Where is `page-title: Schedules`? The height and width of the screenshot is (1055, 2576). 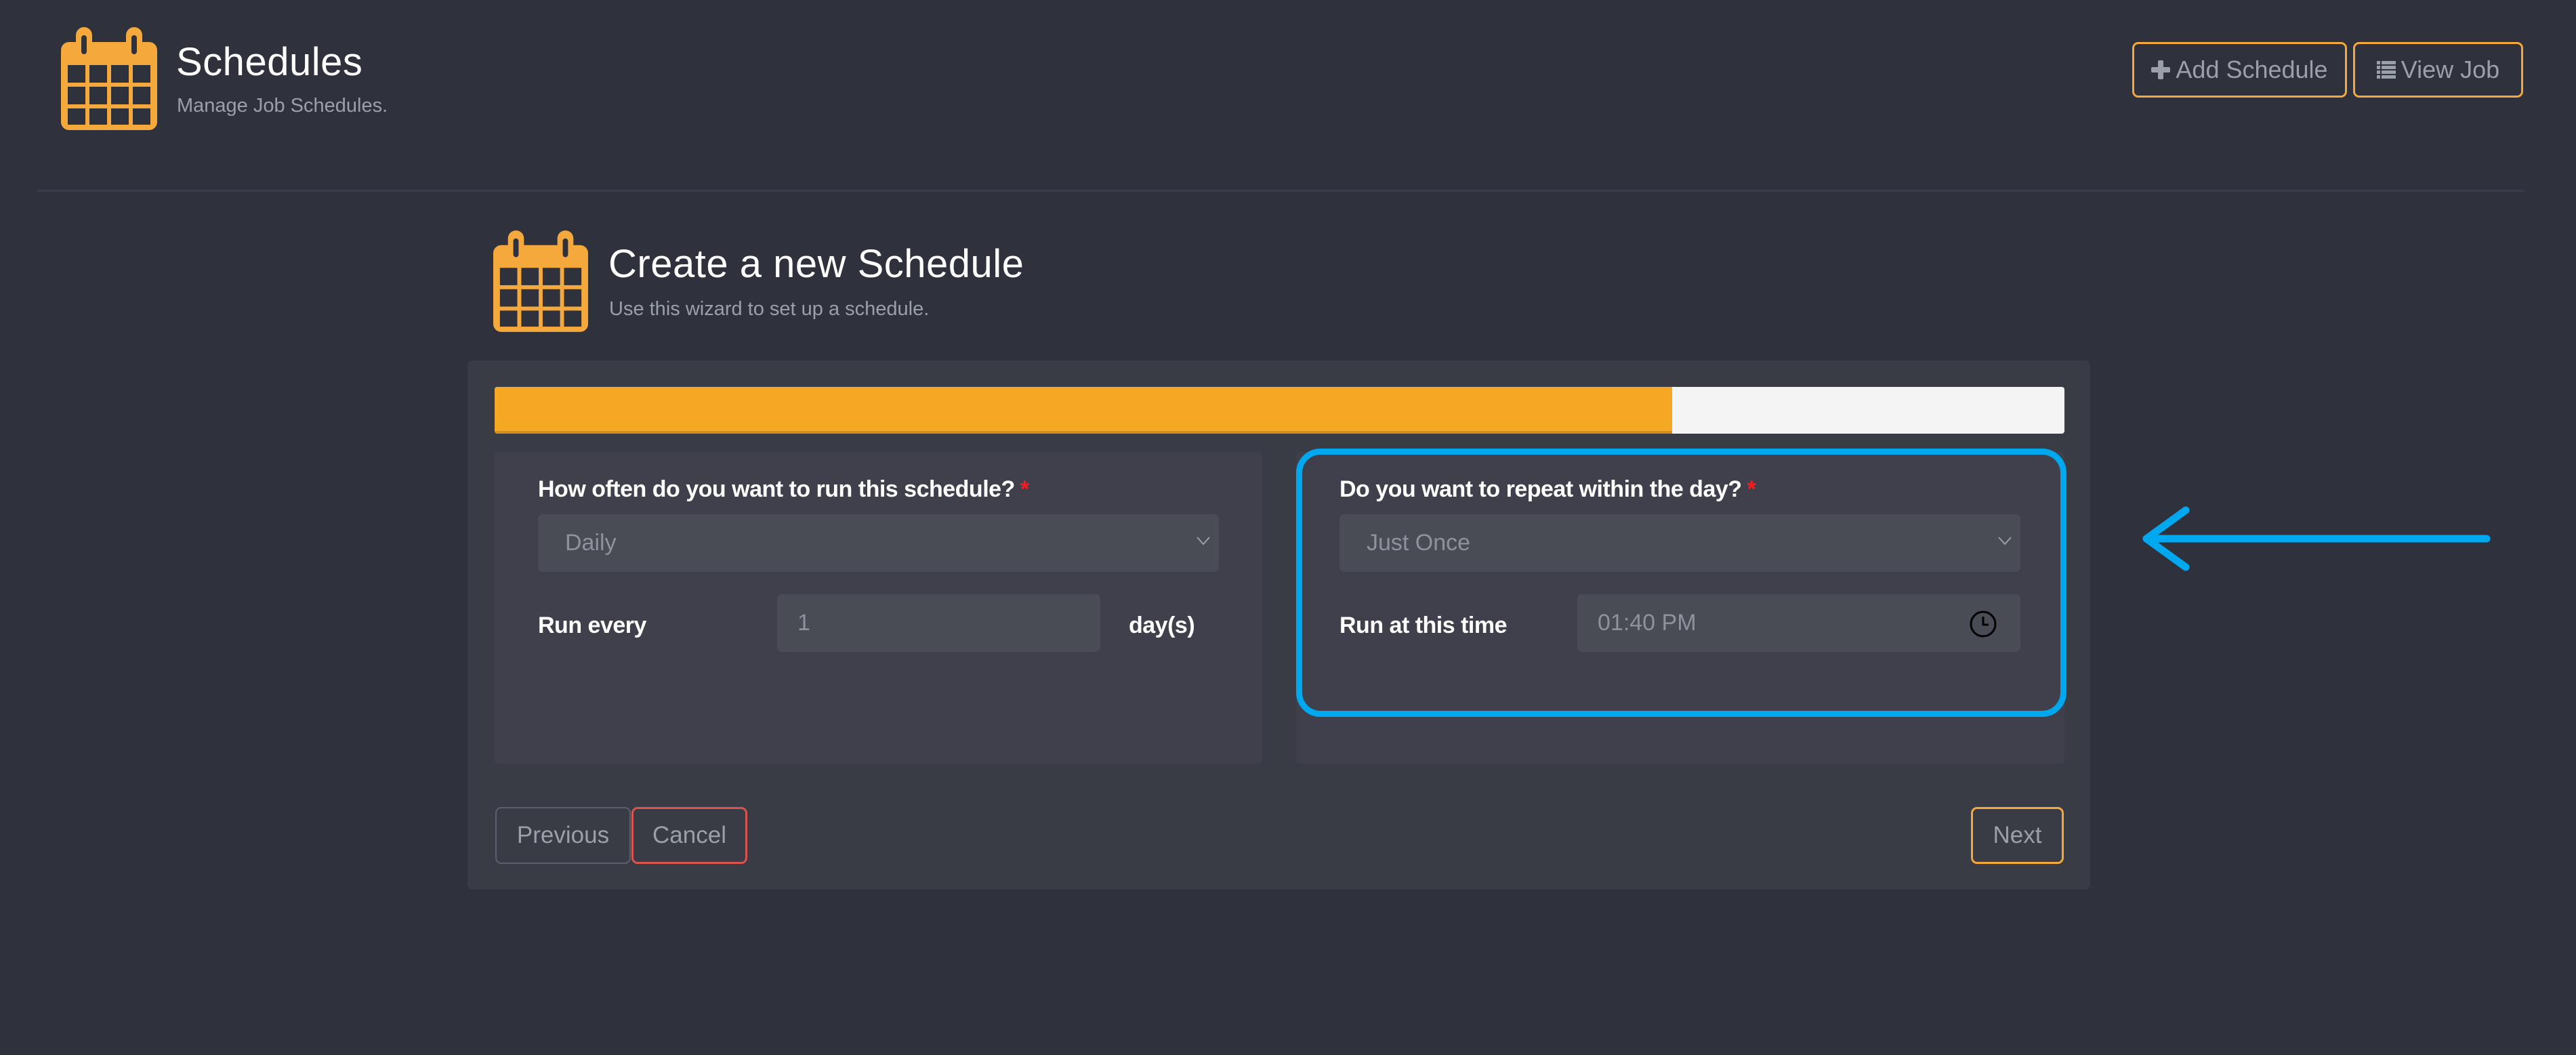
page-title: Schedules is located at coordinates (269, 62).